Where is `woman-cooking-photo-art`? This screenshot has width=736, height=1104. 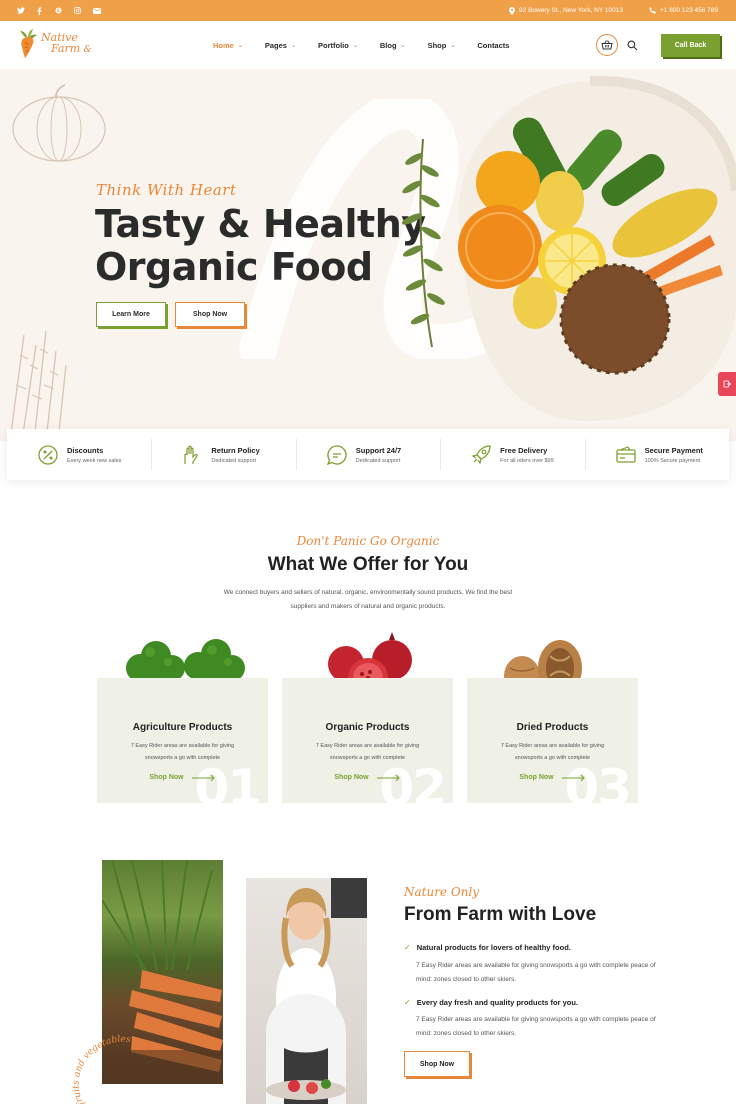
woman-cooking-photo-art is located at coordinates (316, 991).